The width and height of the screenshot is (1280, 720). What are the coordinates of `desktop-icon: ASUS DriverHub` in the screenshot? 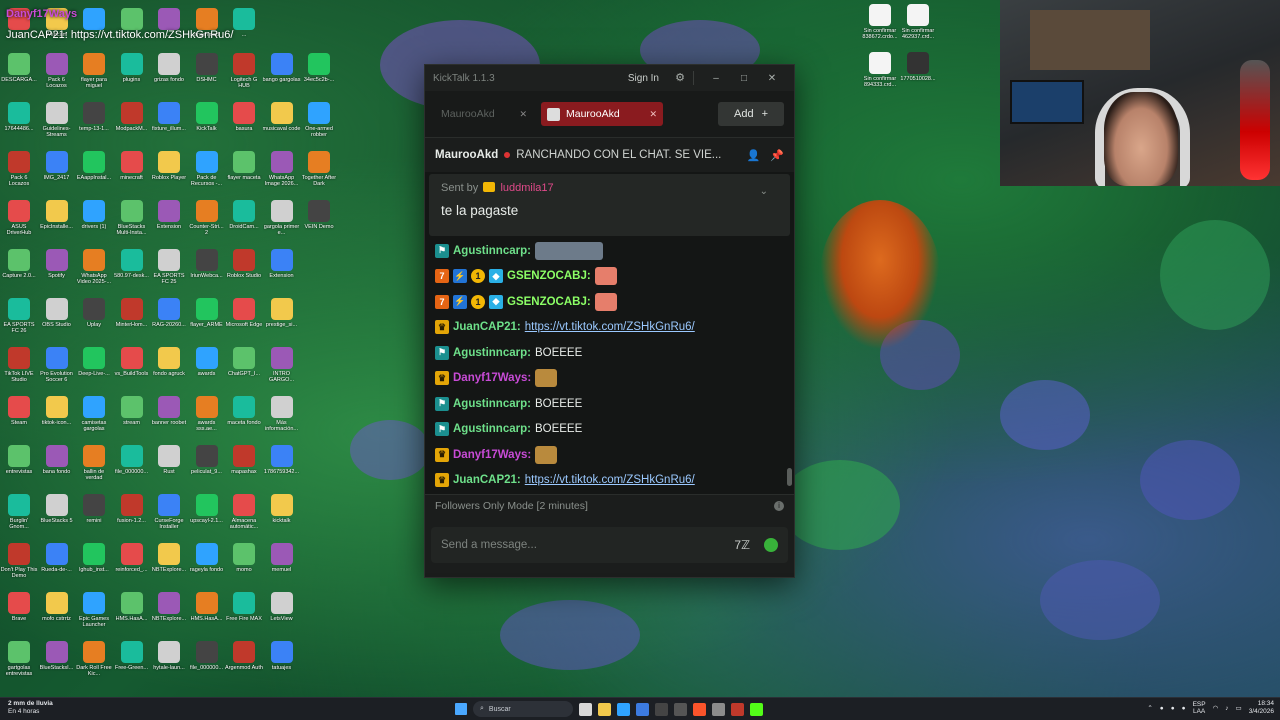 It's located at (19, 218).